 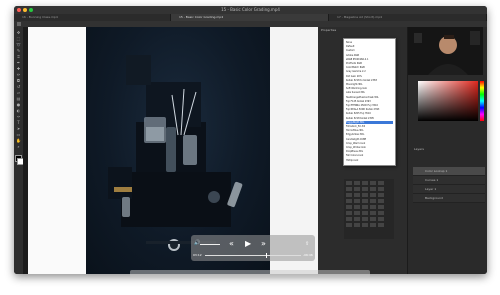 I want to click on title-bar: 15 - Basic Color Grading.mp4, so click(x=250, y=10).